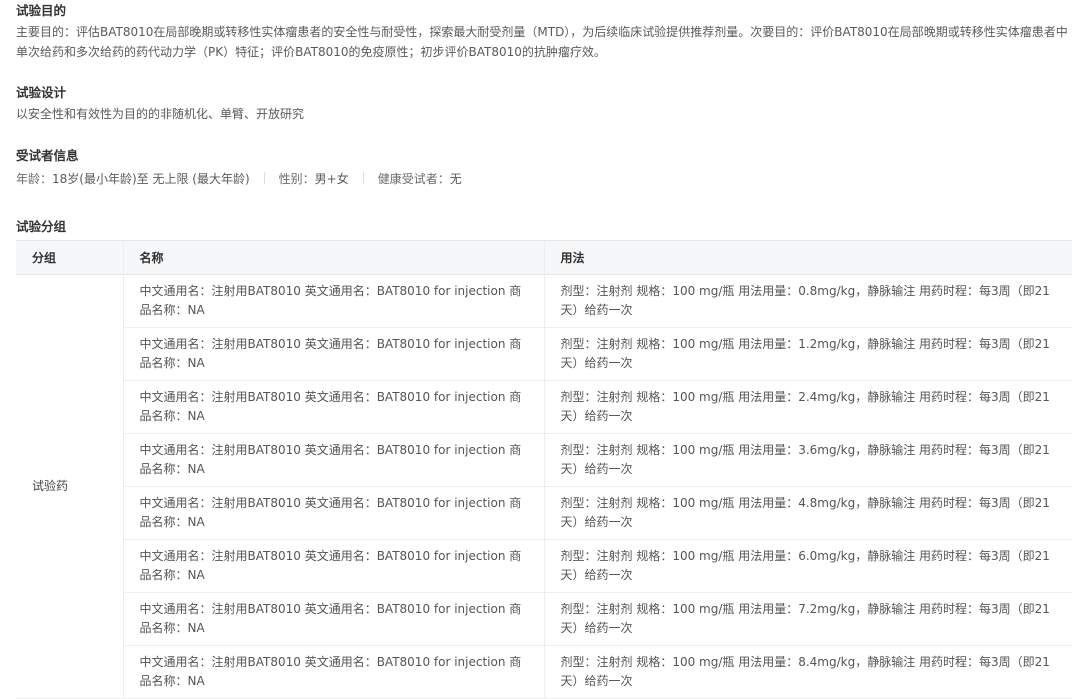 The image size is (1080, 699). Describe the element at coordinates (41, 10) in the screenshot. I see `objective-title: 试验目的` at that location.